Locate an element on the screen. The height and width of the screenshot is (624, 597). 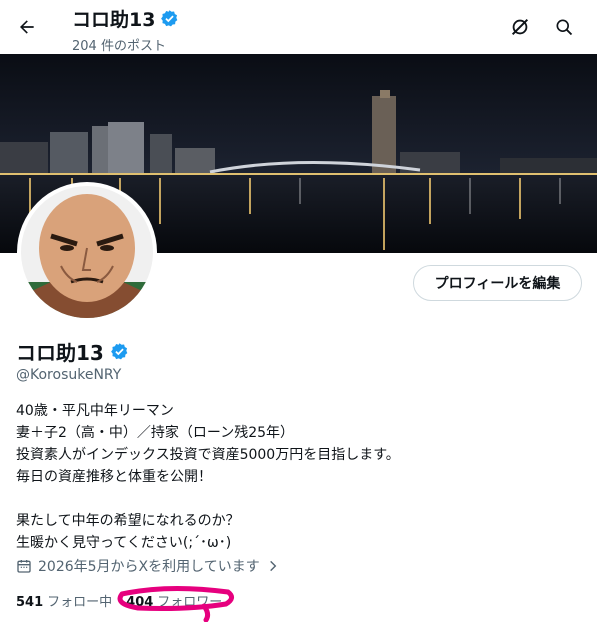
search-button is located at coordinates (564, 27).